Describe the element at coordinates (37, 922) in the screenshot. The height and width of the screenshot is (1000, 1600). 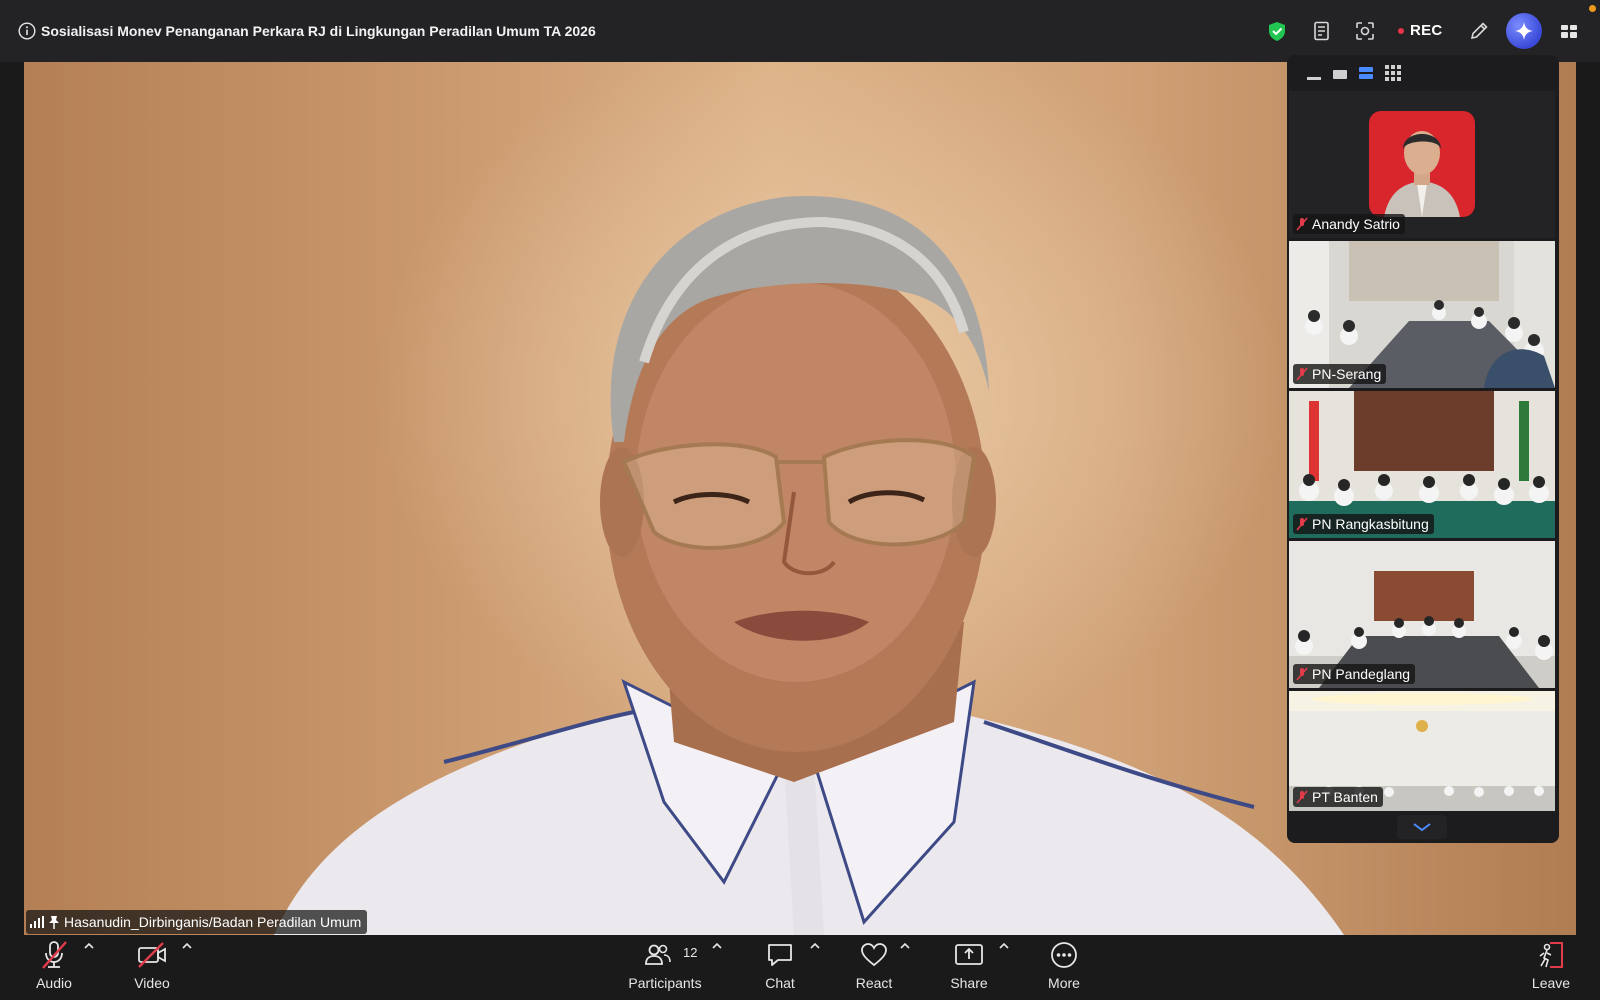
I see `signal-bars-icon` at that location.